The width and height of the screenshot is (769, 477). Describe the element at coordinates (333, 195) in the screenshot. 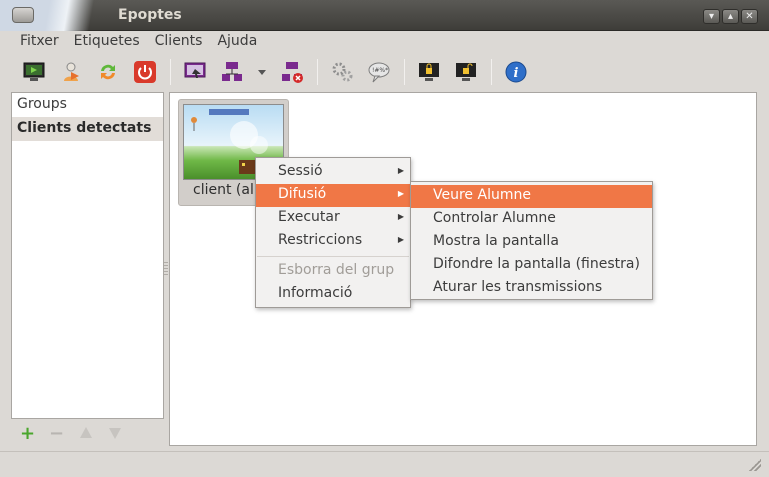

I see `menu-item-difusio: Difusió ▶` at that location.